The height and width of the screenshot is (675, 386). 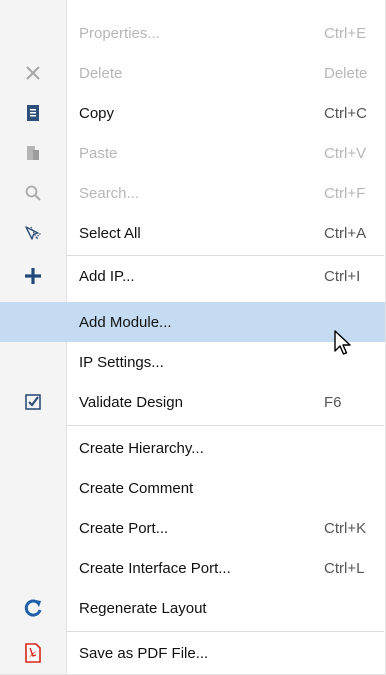 I want to click on menu-item-delete: Delete Delete, so click(x=192, y=73).